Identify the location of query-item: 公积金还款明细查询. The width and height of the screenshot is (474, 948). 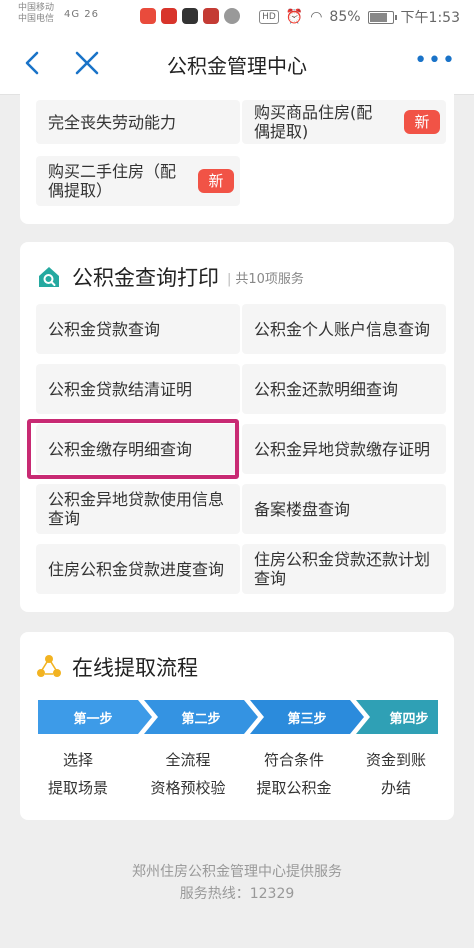
(344, 389).